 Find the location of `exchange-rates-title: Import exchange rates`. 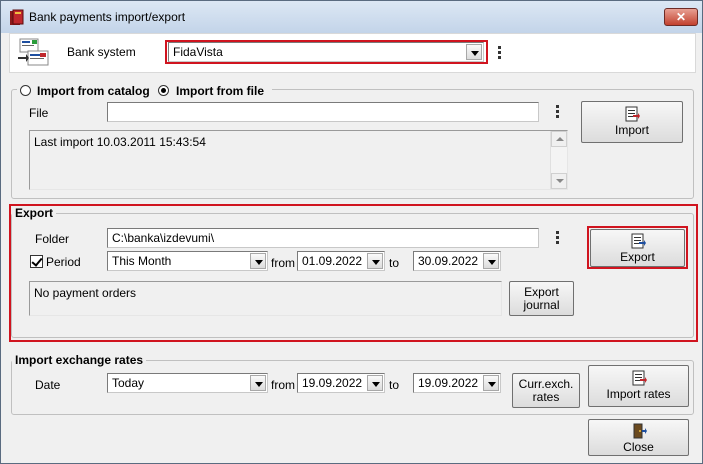

exchange-rates-title: Import exchange rates is located at coordinates (79, 360).